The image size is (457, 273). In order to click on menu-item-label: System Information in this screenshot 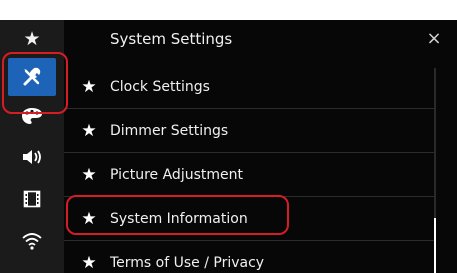, I will do `click(179, 218)`.